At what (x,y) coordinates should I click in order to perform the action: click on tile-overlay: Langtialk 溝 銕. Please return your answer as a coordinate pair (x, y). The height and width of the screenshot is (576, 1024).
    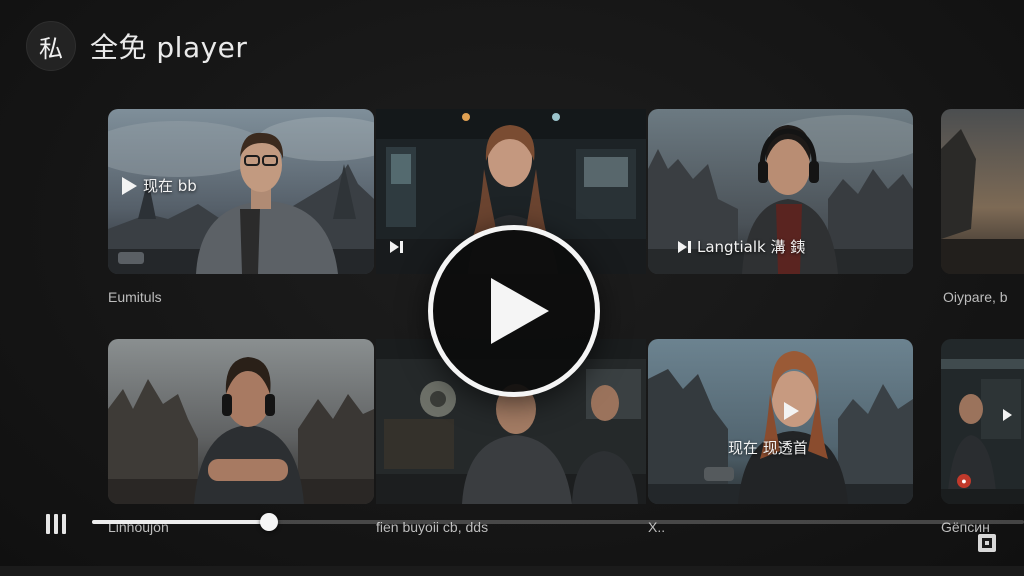
    Looking at the image, I should click on (741, 246).